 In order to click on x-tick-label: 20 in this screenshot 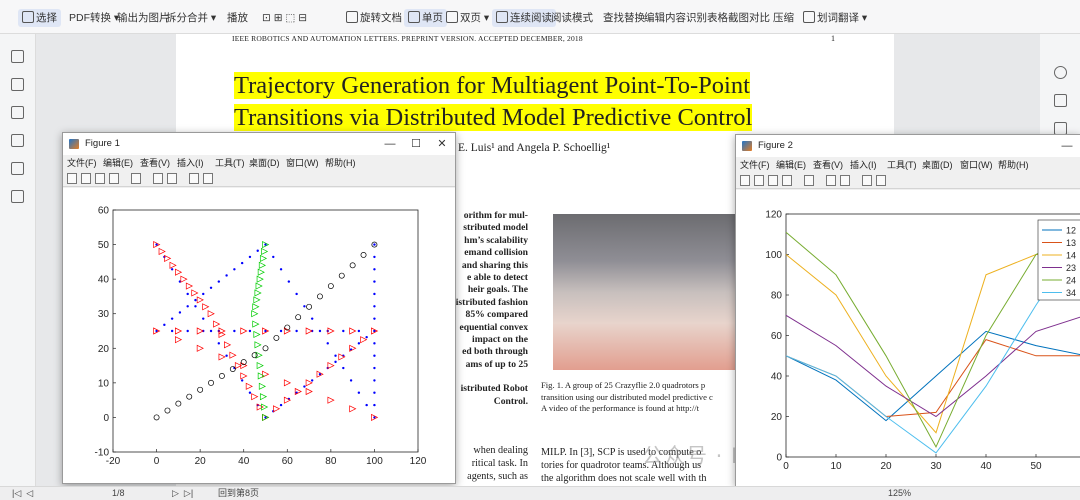, I will do `click(886, 466)`.